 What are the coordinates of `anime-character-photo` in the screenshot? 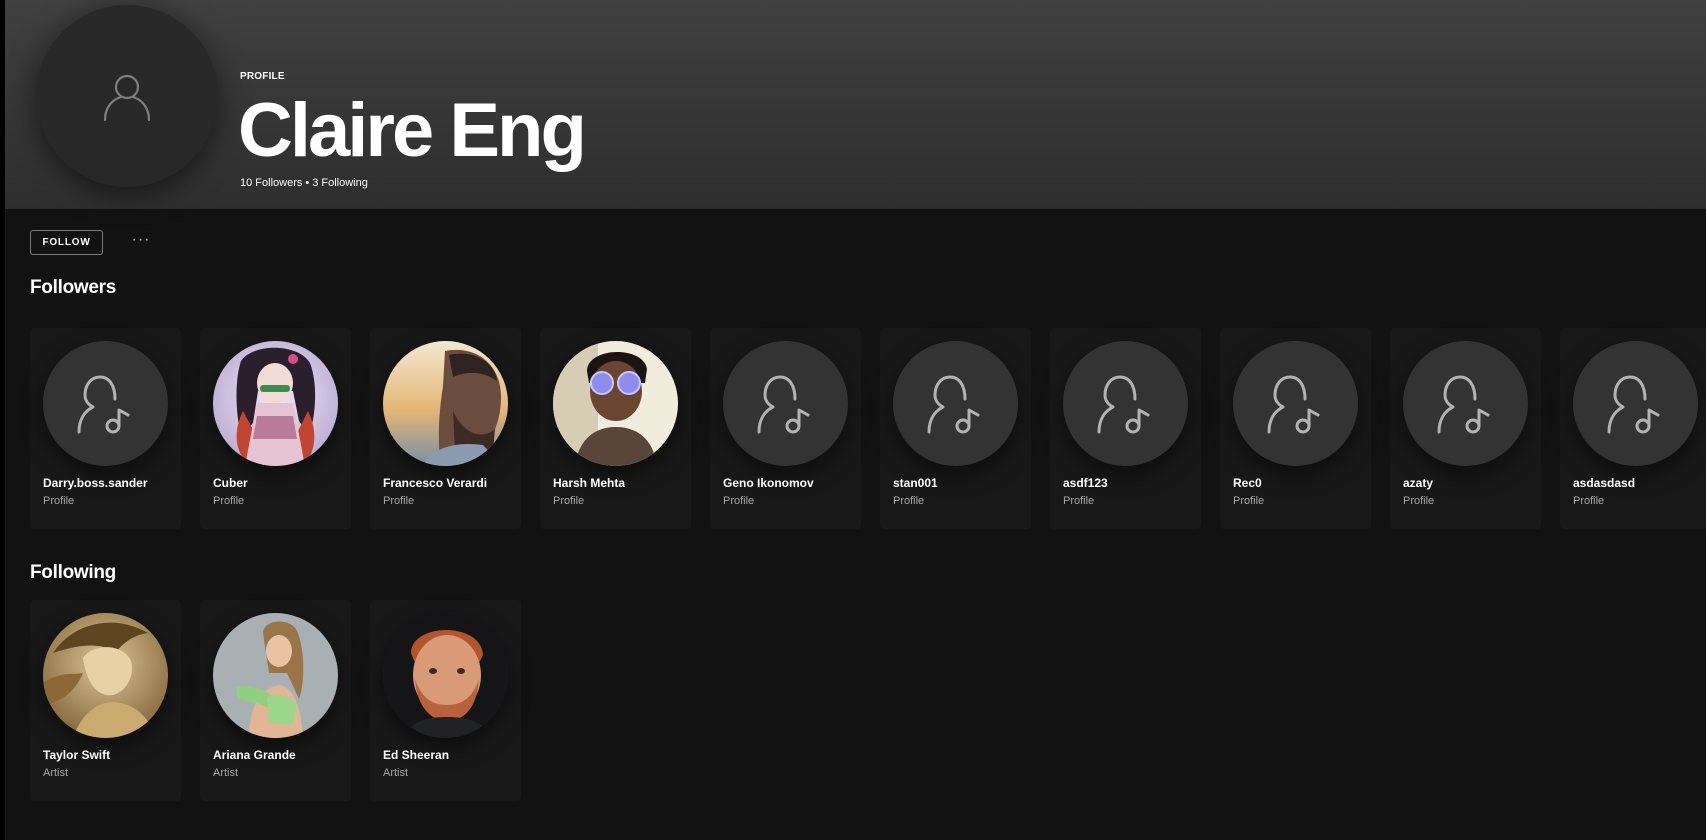 It's located at (275, 403).